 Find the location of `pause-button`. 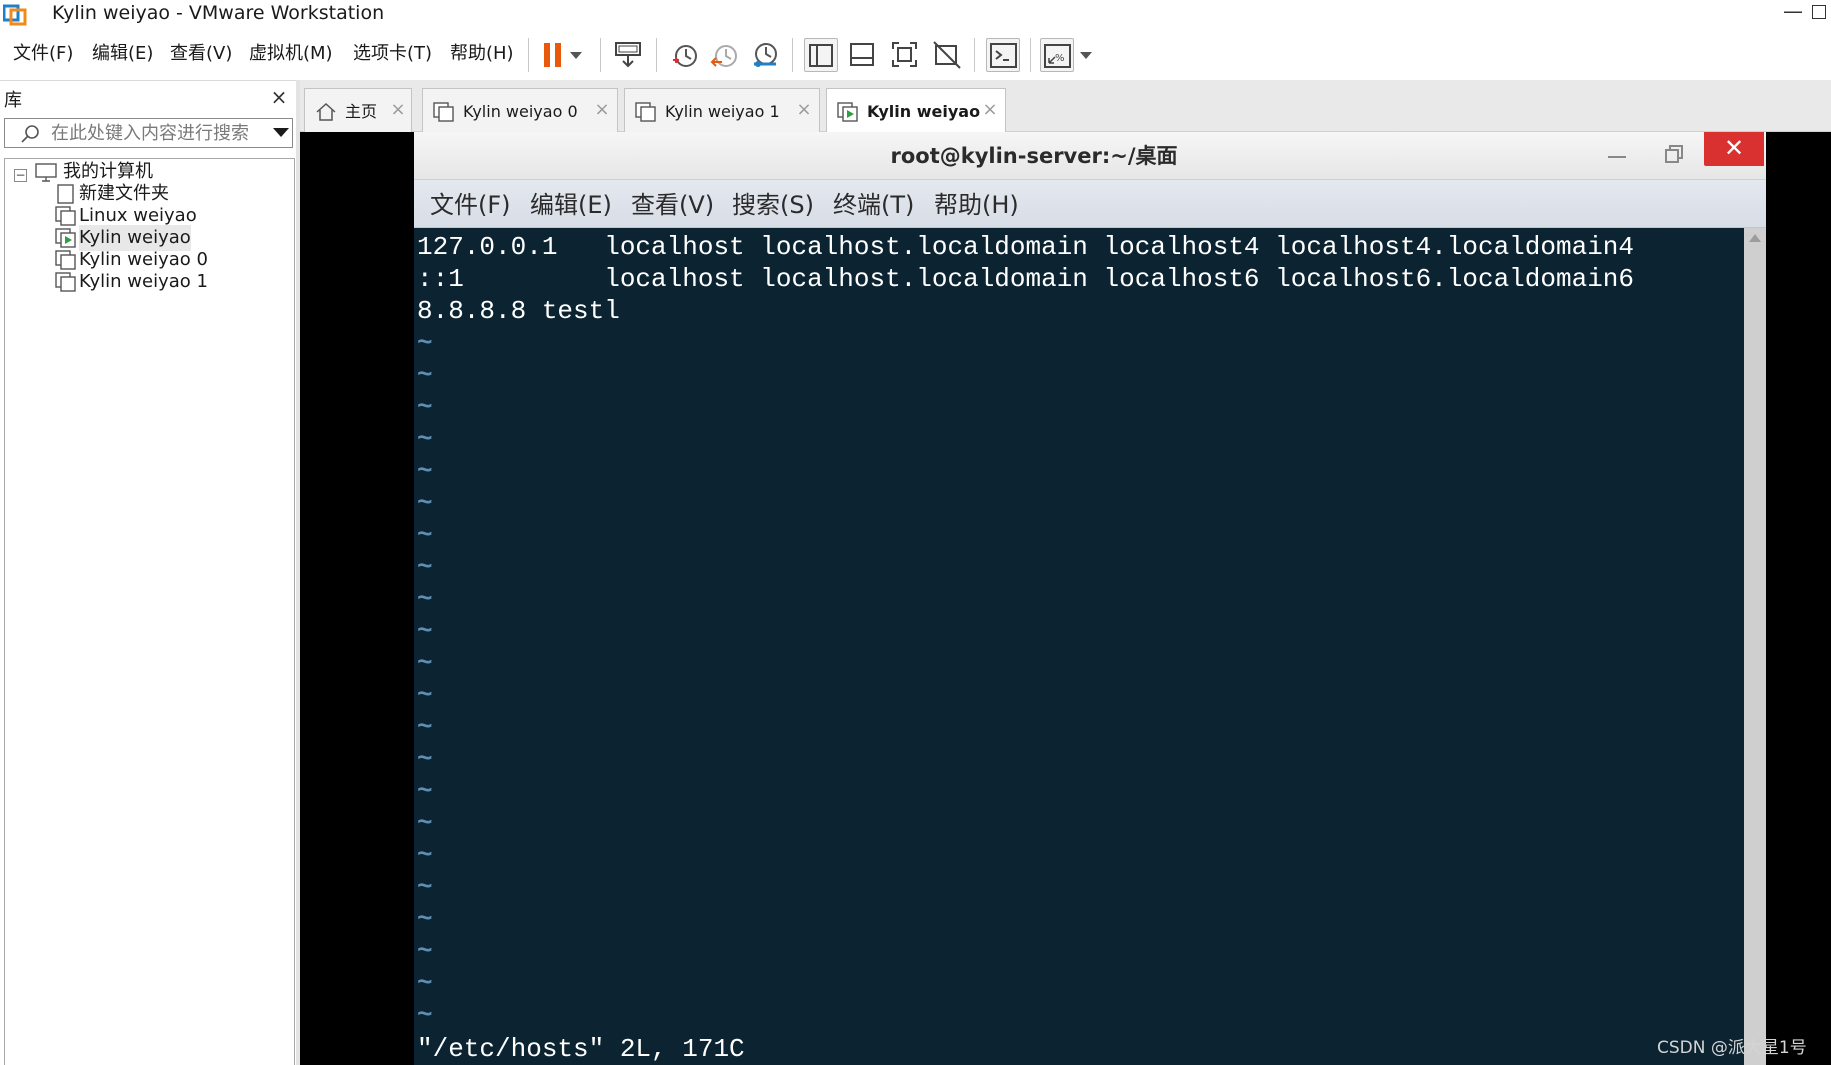

pause-button is located at coordinates (553, 55).